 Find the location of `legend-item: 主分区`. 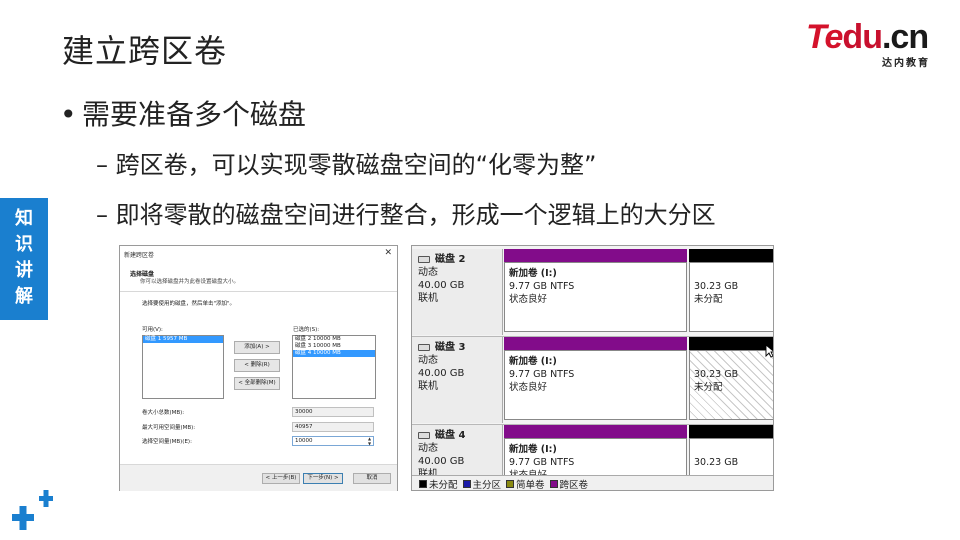

legend-item: 主分区 is located at coordinates (480, 483).